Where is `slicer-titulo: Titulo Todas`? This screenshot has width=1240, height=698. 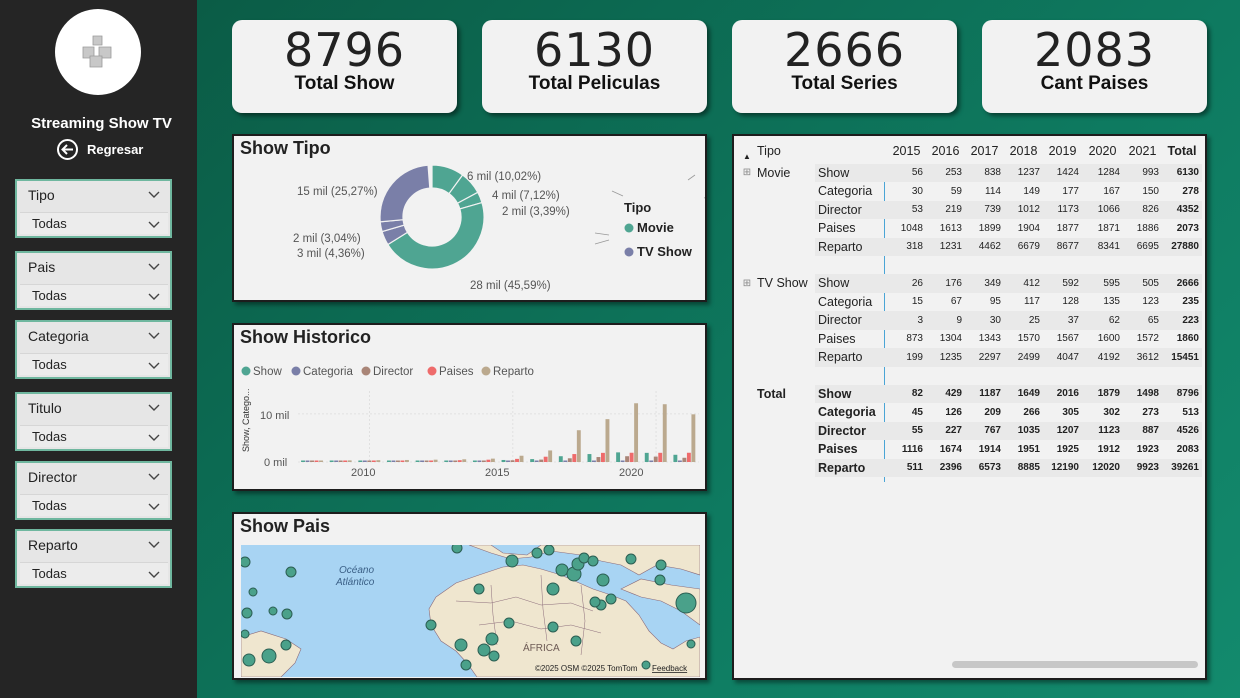 slicer-titulo: Titulo Todas is located at coordinates (93, 421).